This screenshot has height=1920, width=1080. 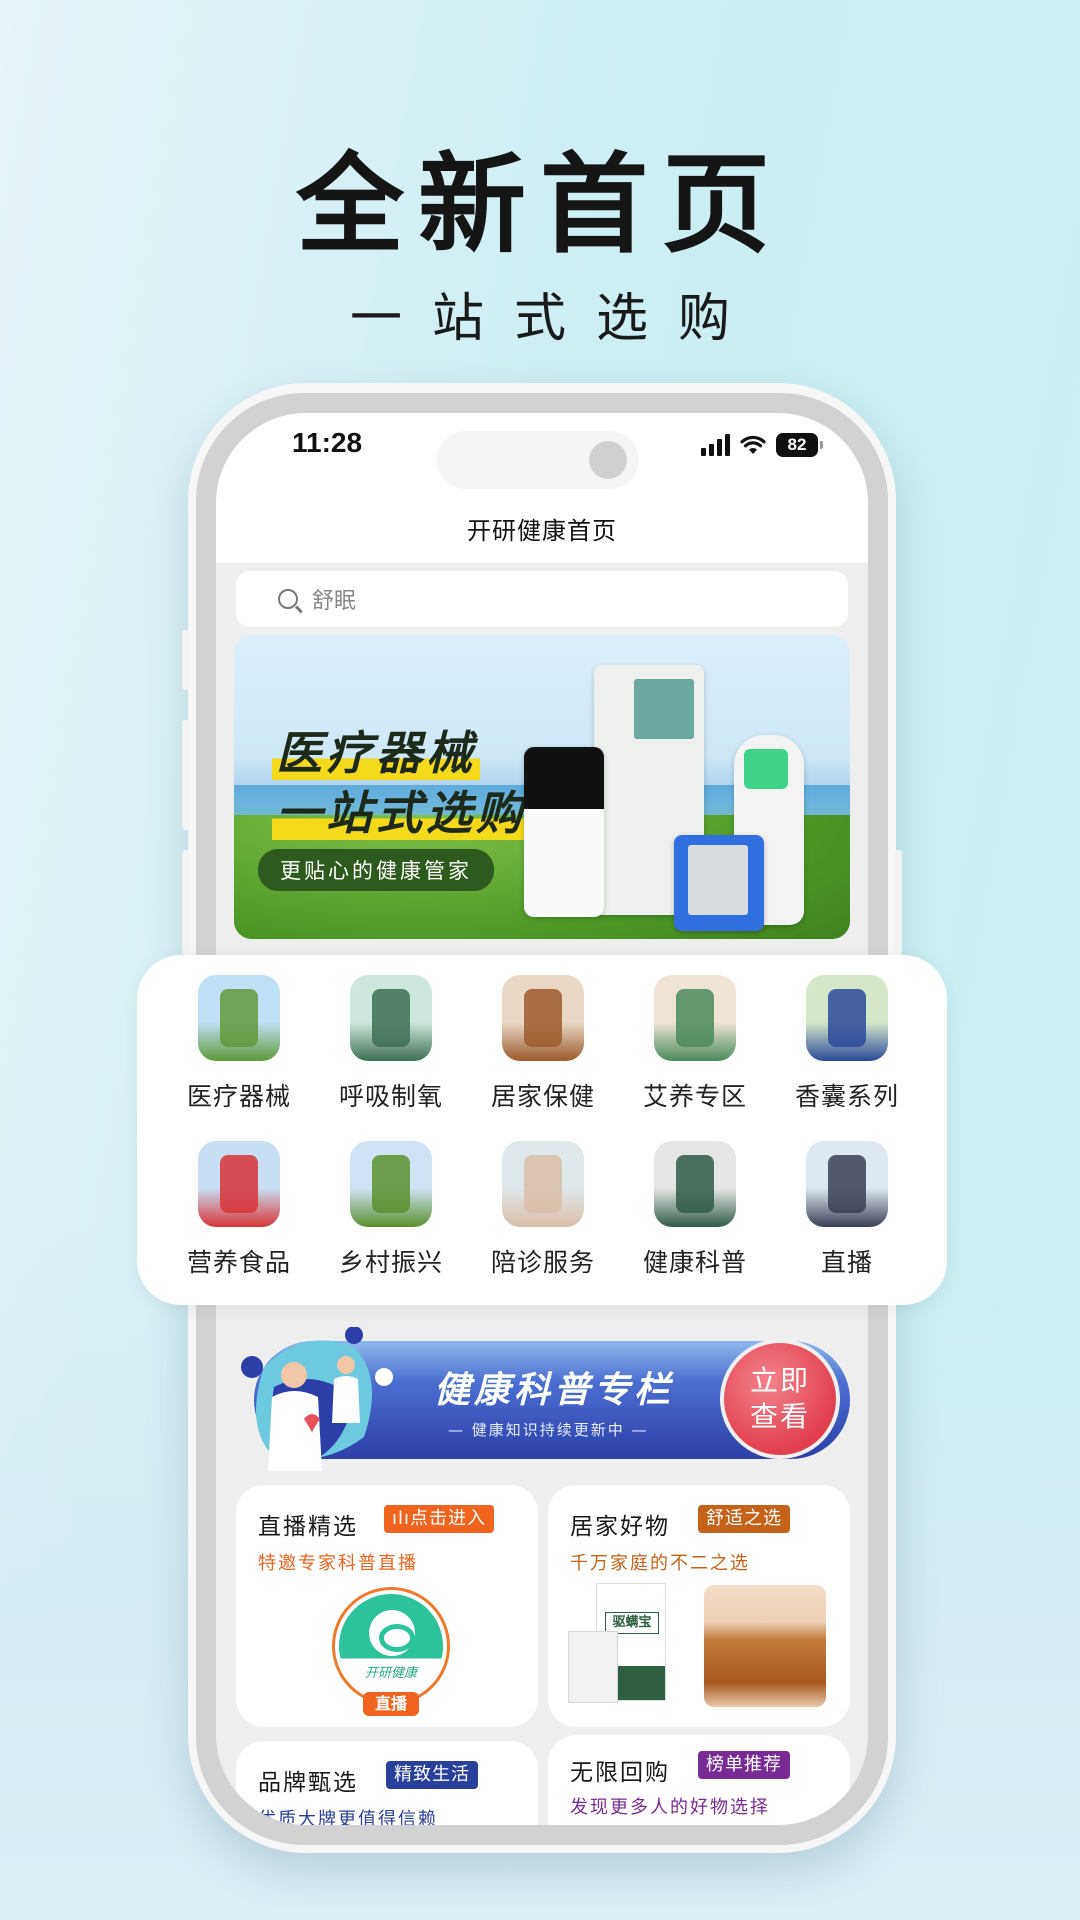 What do you see at coordinates (779, 1416) in the screenshot?
I see `view-now-line2: 查看` at bounding box center [779, 1416].